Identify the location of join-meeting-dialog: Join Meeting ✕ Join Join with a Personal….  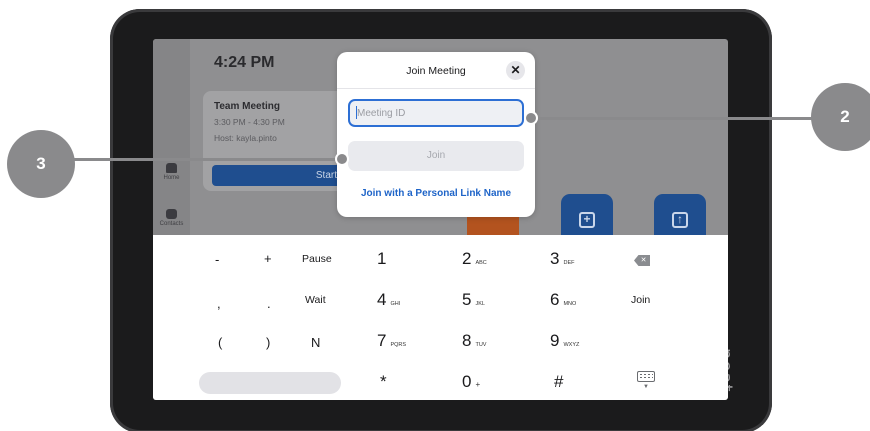
(436, 134).